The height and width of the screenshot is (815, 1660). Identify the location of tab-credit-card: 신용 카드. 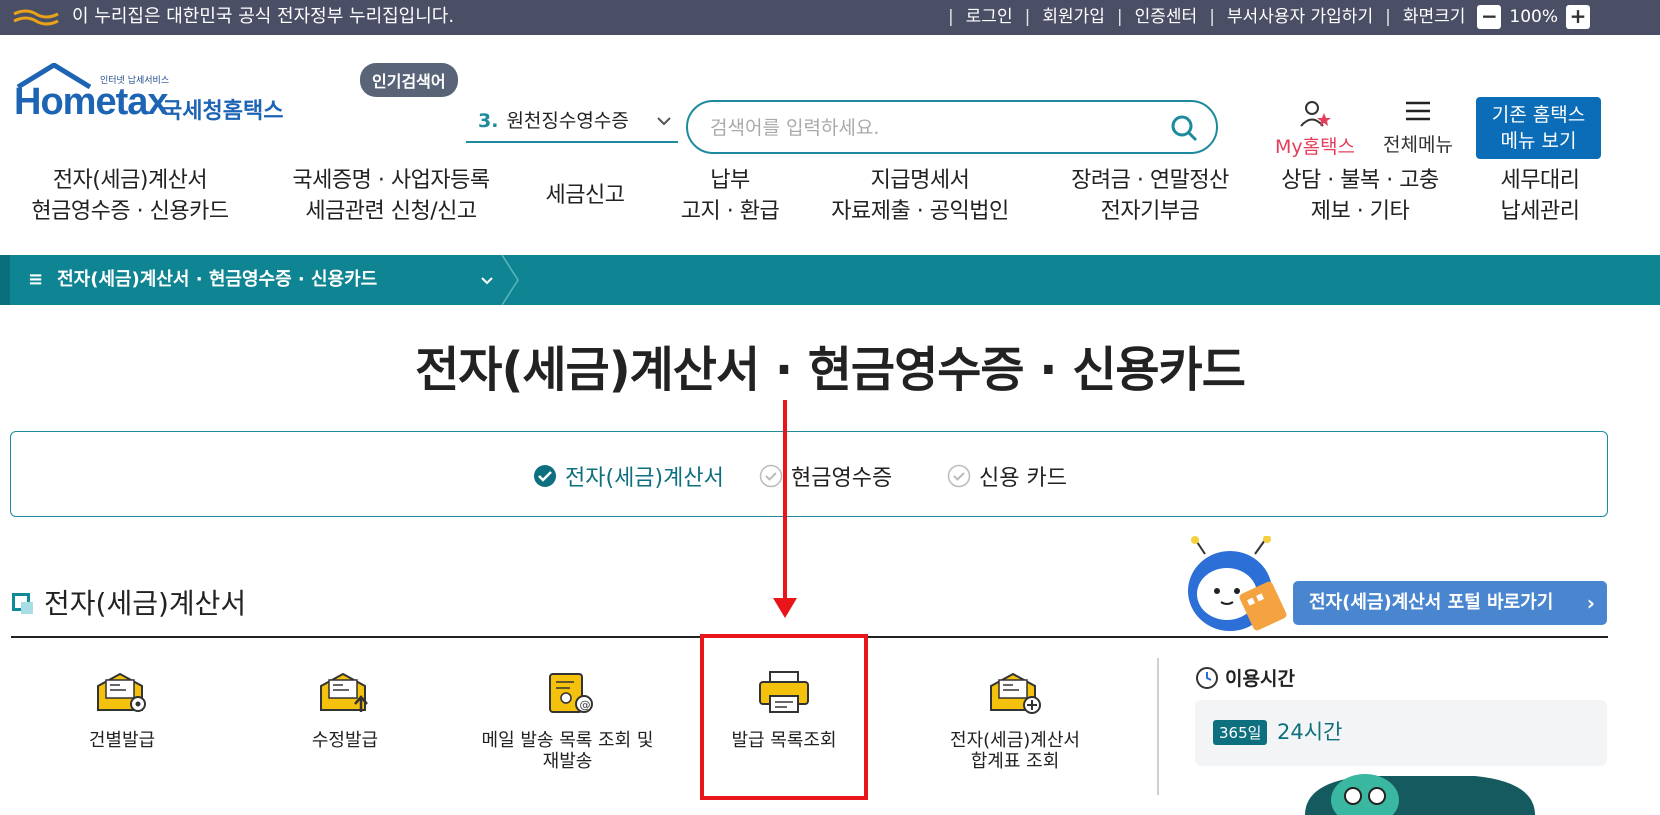
(1007, 476).